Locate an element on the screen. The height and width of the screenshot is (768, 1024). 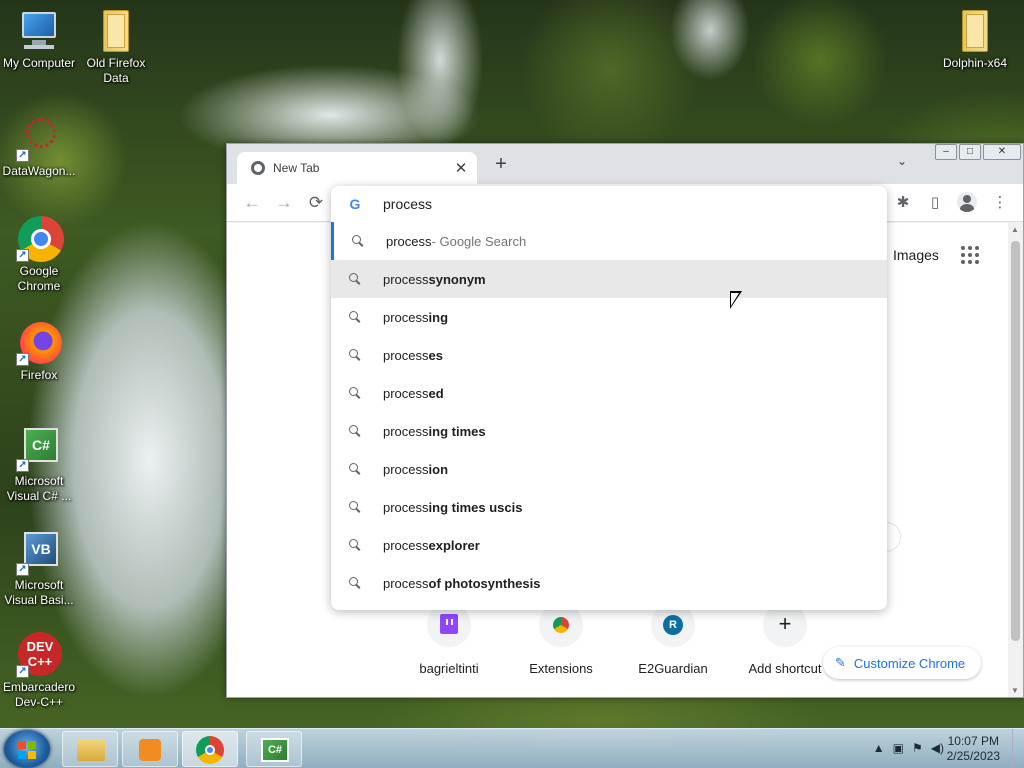
shortcut-label: Extensions is located at coordinates (561, 668).